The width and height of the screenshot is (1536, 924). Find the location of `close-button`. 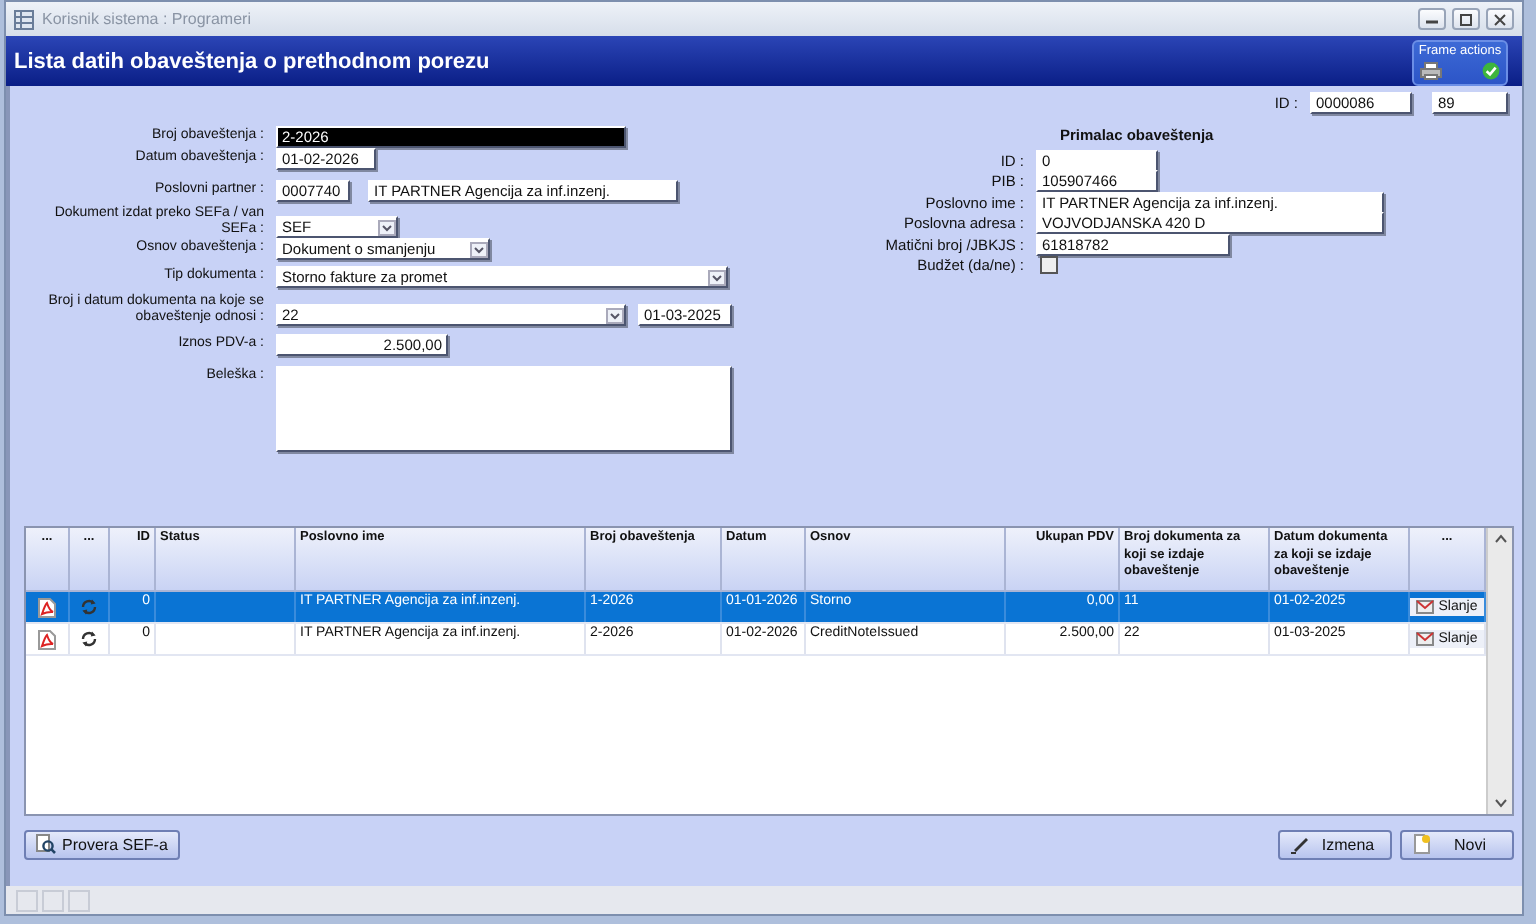

close-button is located at coordinates (1500, 19).